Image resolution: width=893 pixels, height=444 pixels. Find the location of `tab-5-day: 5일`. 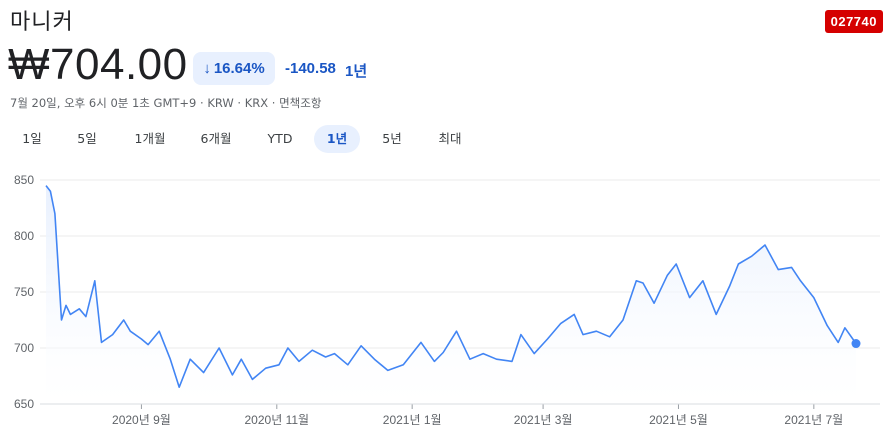

tab-5-day: 5일 is located at coordinates (87, 139).